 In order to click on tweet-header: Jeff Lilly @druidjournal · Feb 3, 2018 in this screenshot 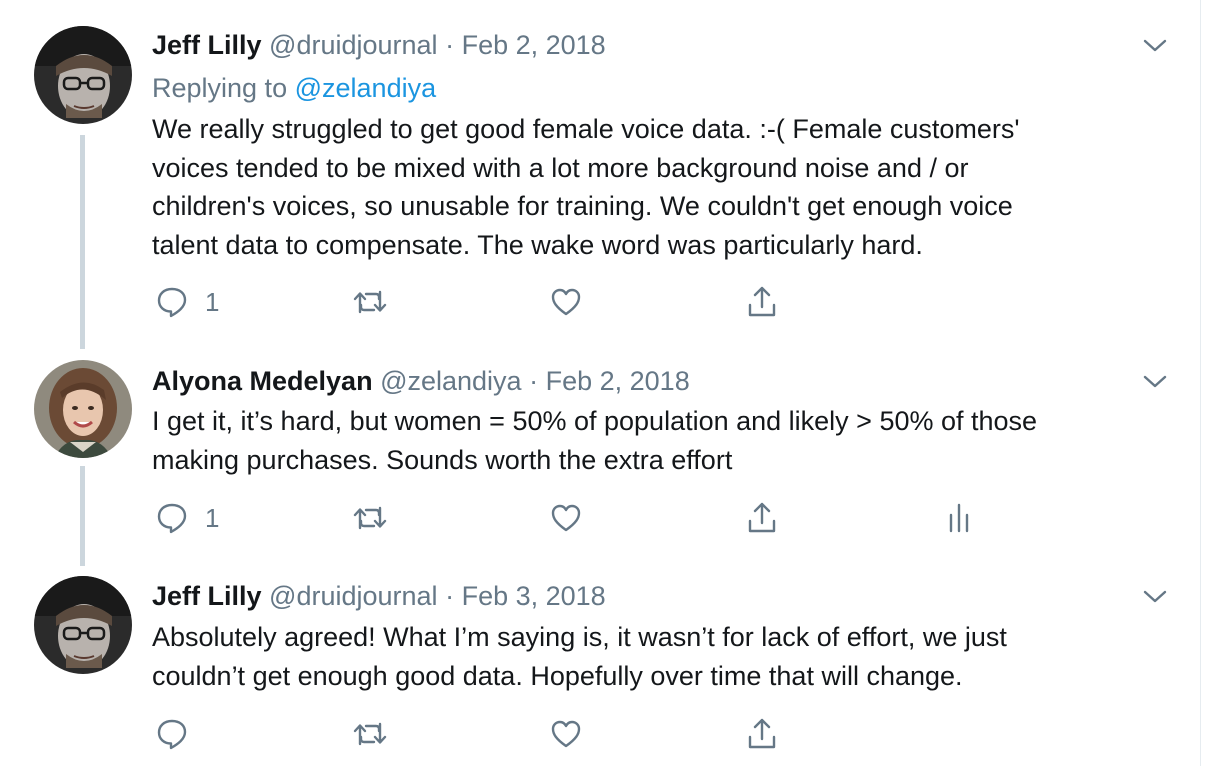, I will do `click(379, 596)`.